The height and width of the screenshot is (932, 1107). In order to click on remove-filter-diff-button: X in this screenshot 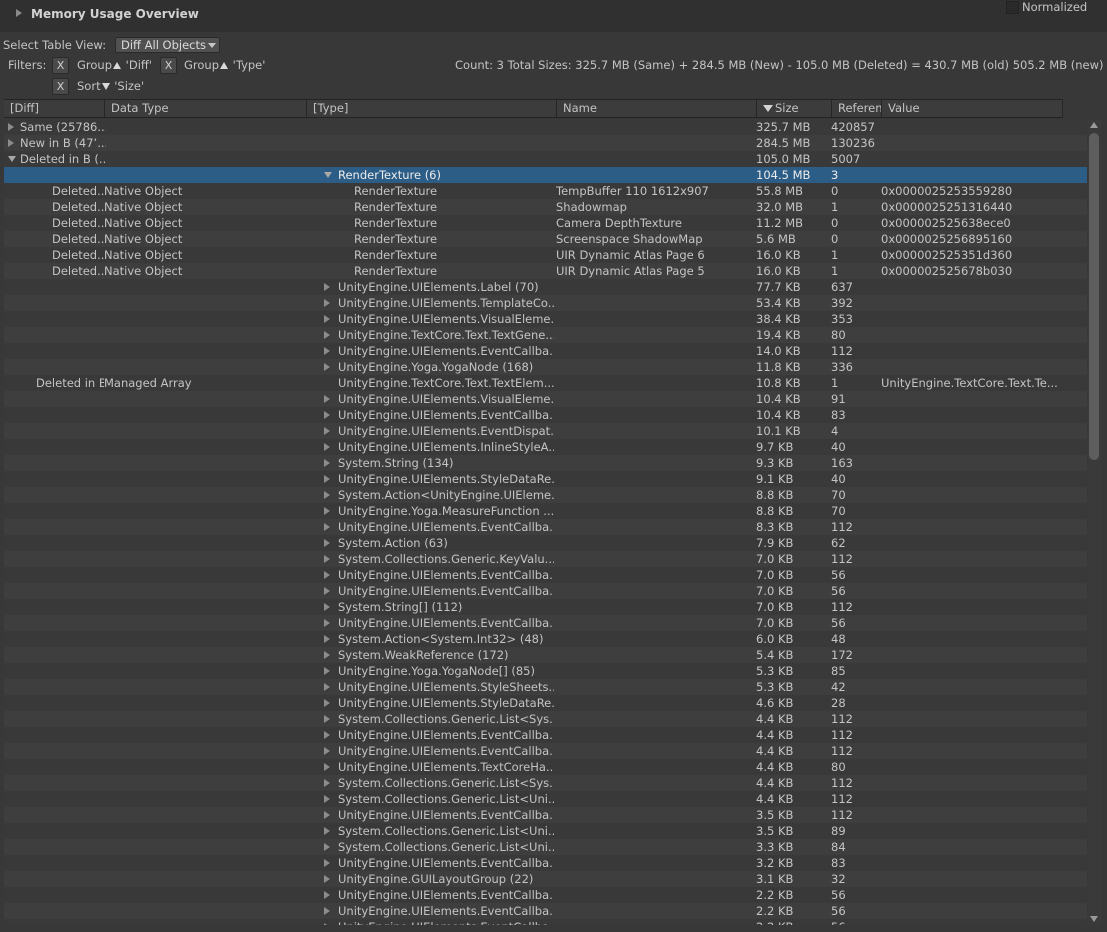, I will do `click(60, 65)`.